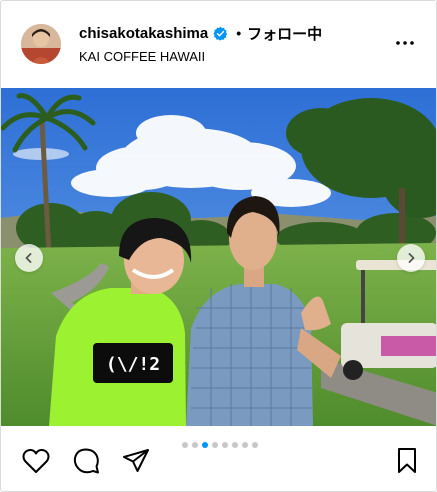 The width and height of the screenshot is (437, 492). I want to click on like-button, so click(36, 461).